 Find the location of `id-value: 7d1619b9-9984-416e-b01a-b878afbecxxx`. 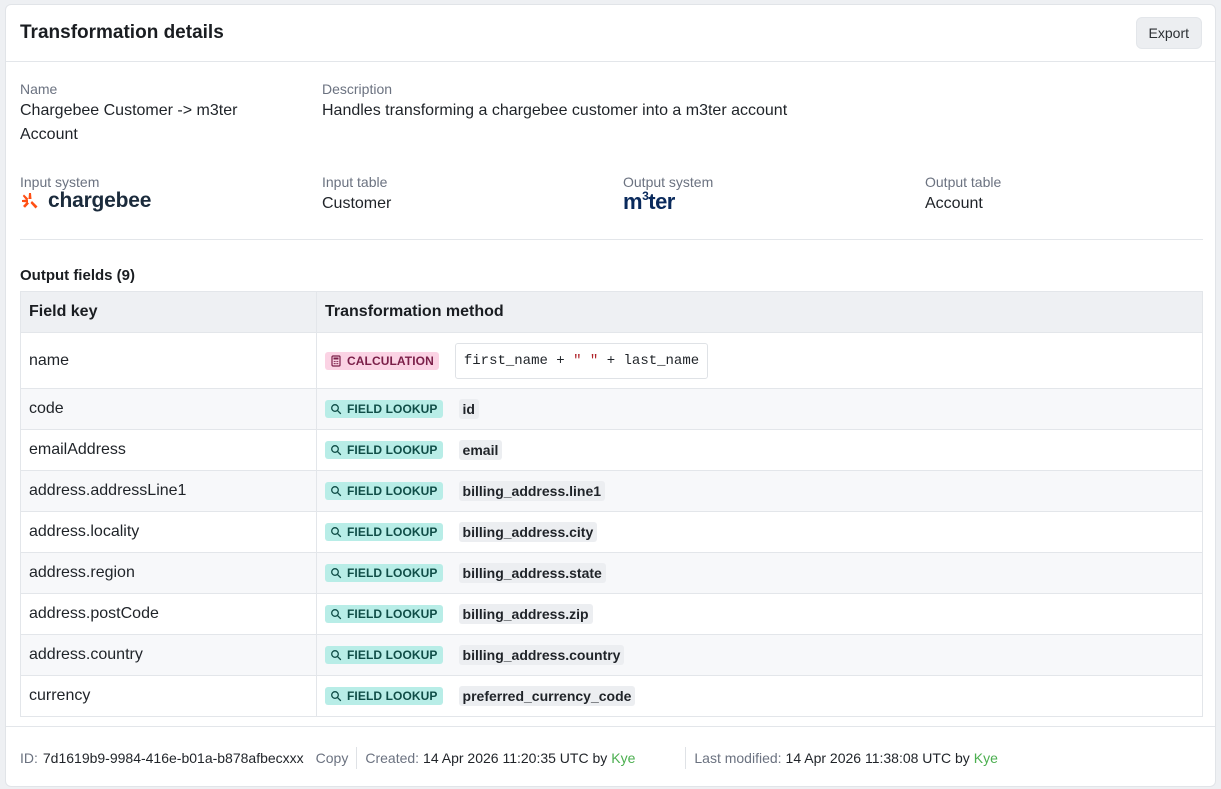

id-value: 7d1619b9-9984-416e-b01a-b878afbecxxx is located at coordinates (173, 757).